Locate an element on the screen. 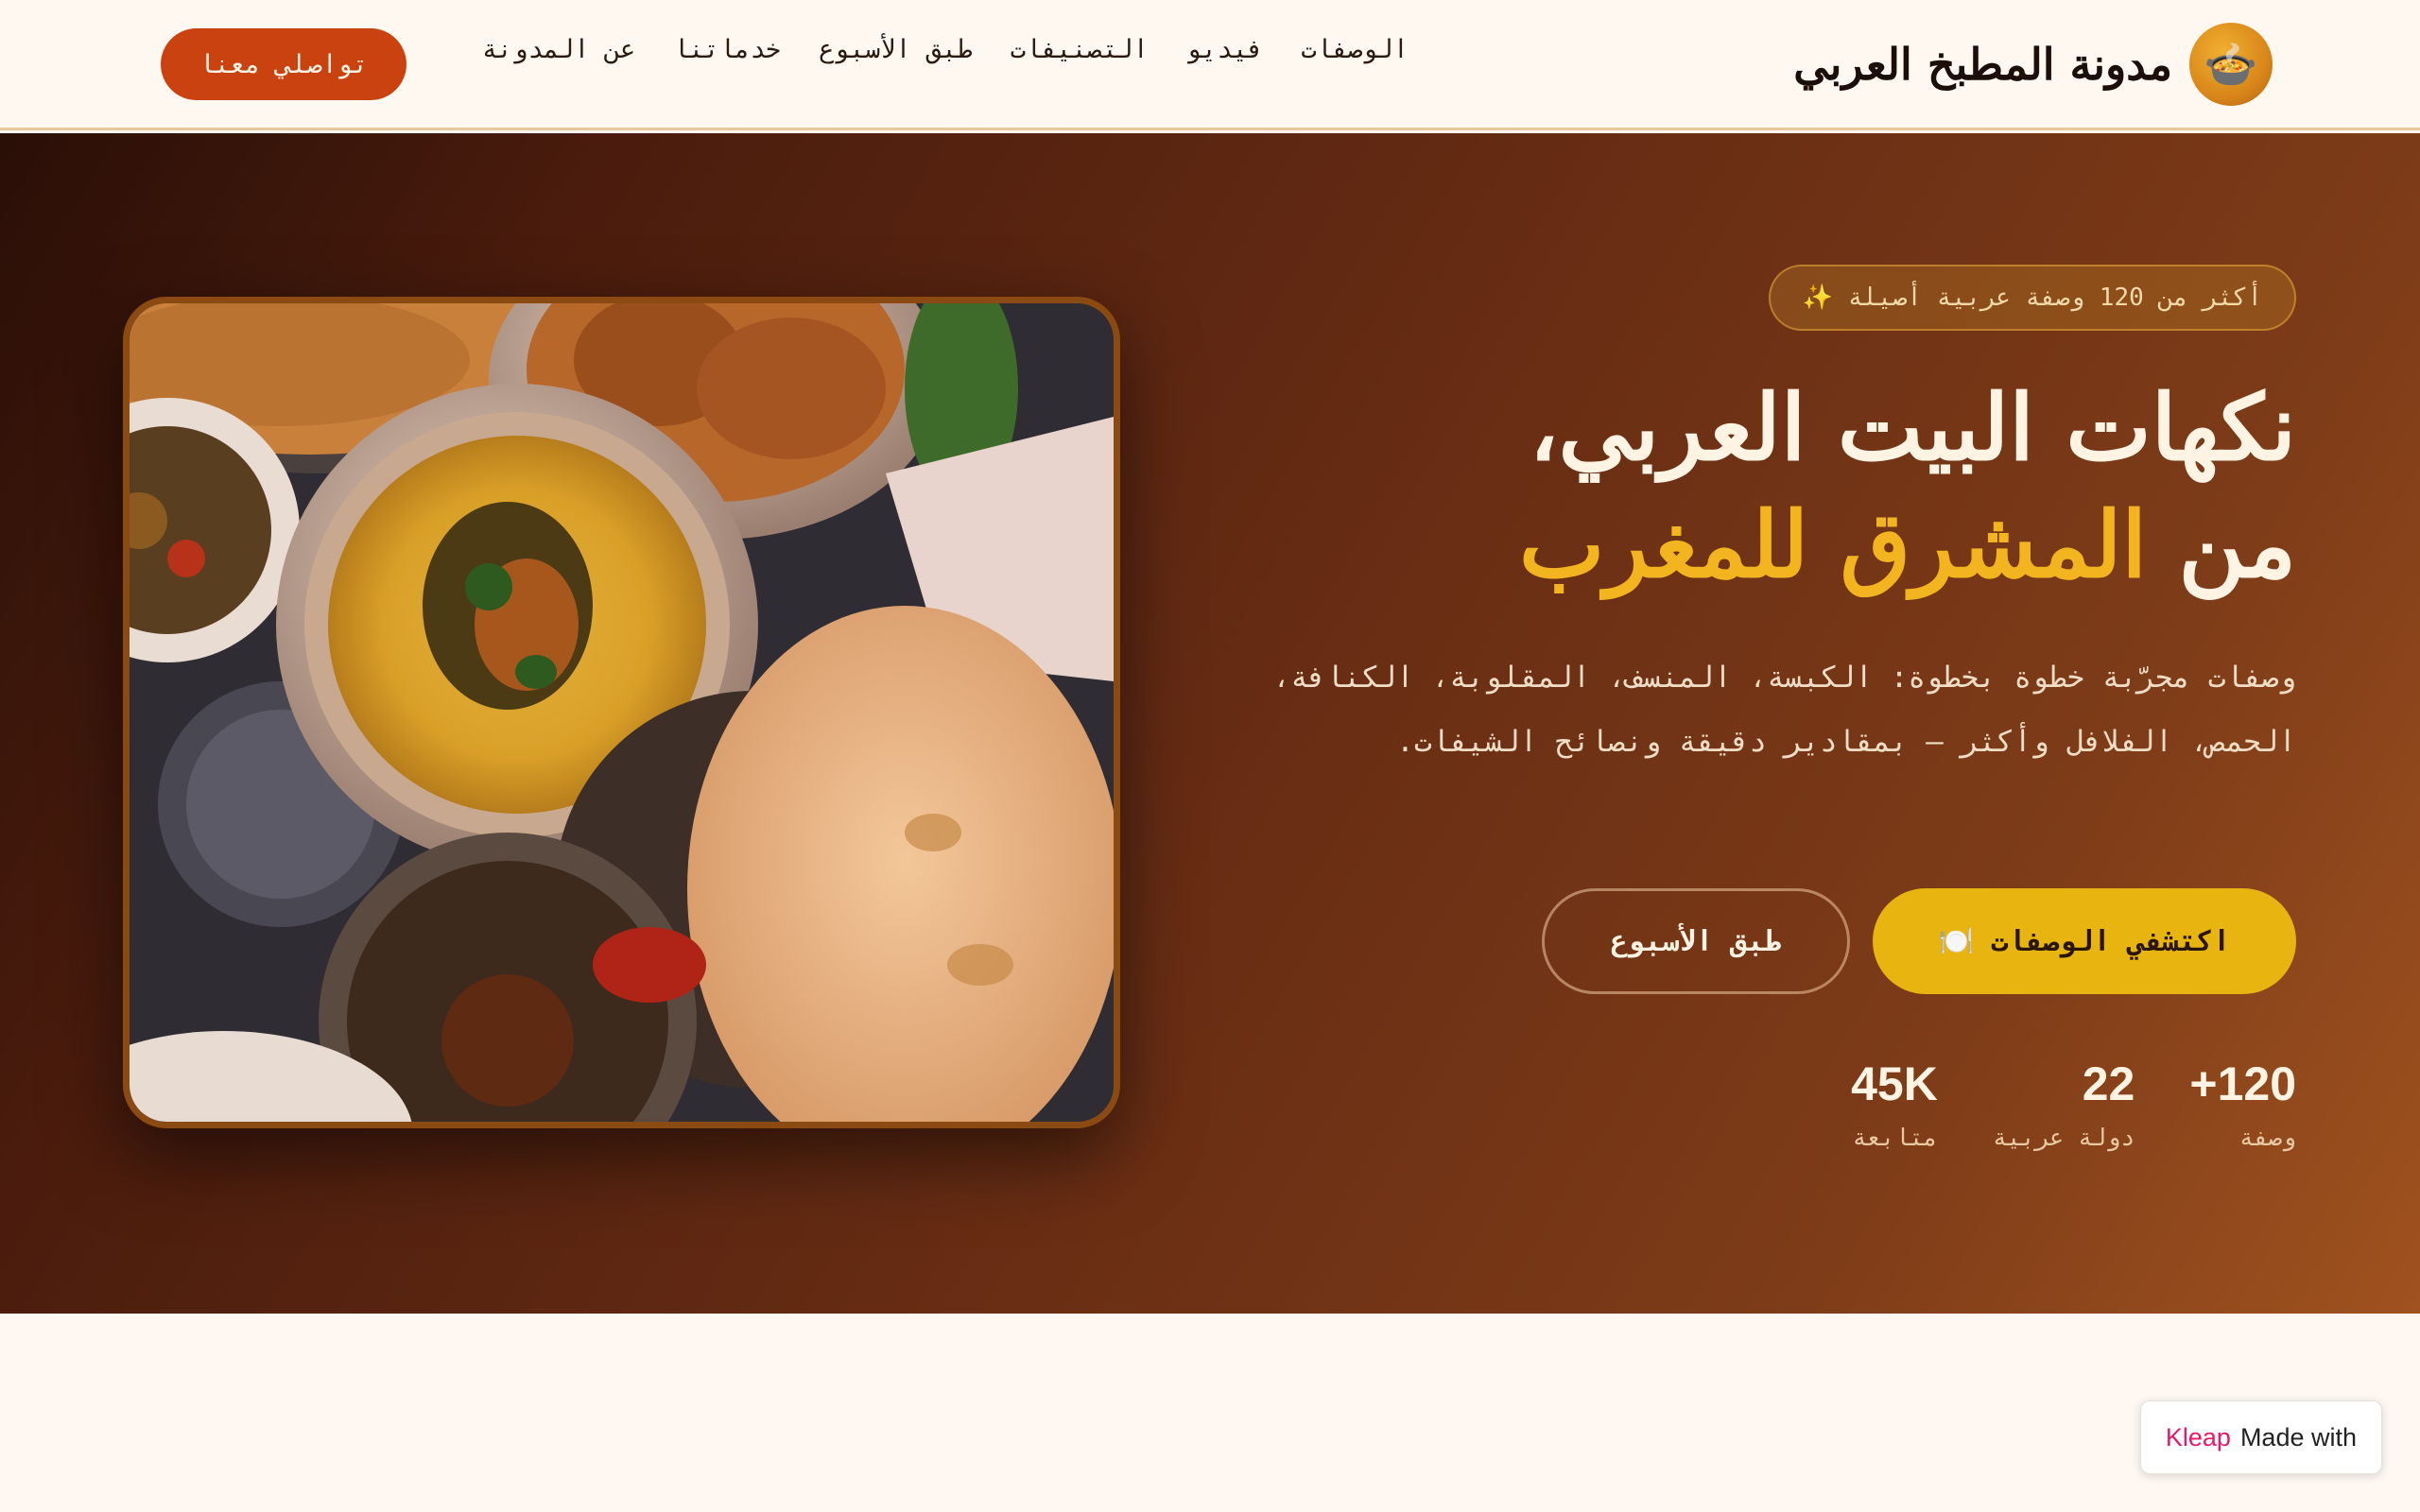 This screenshot has width=2420, height=1512. dish-of-week-button: طبق الأسبوع is located at coordinates (1696, 941).